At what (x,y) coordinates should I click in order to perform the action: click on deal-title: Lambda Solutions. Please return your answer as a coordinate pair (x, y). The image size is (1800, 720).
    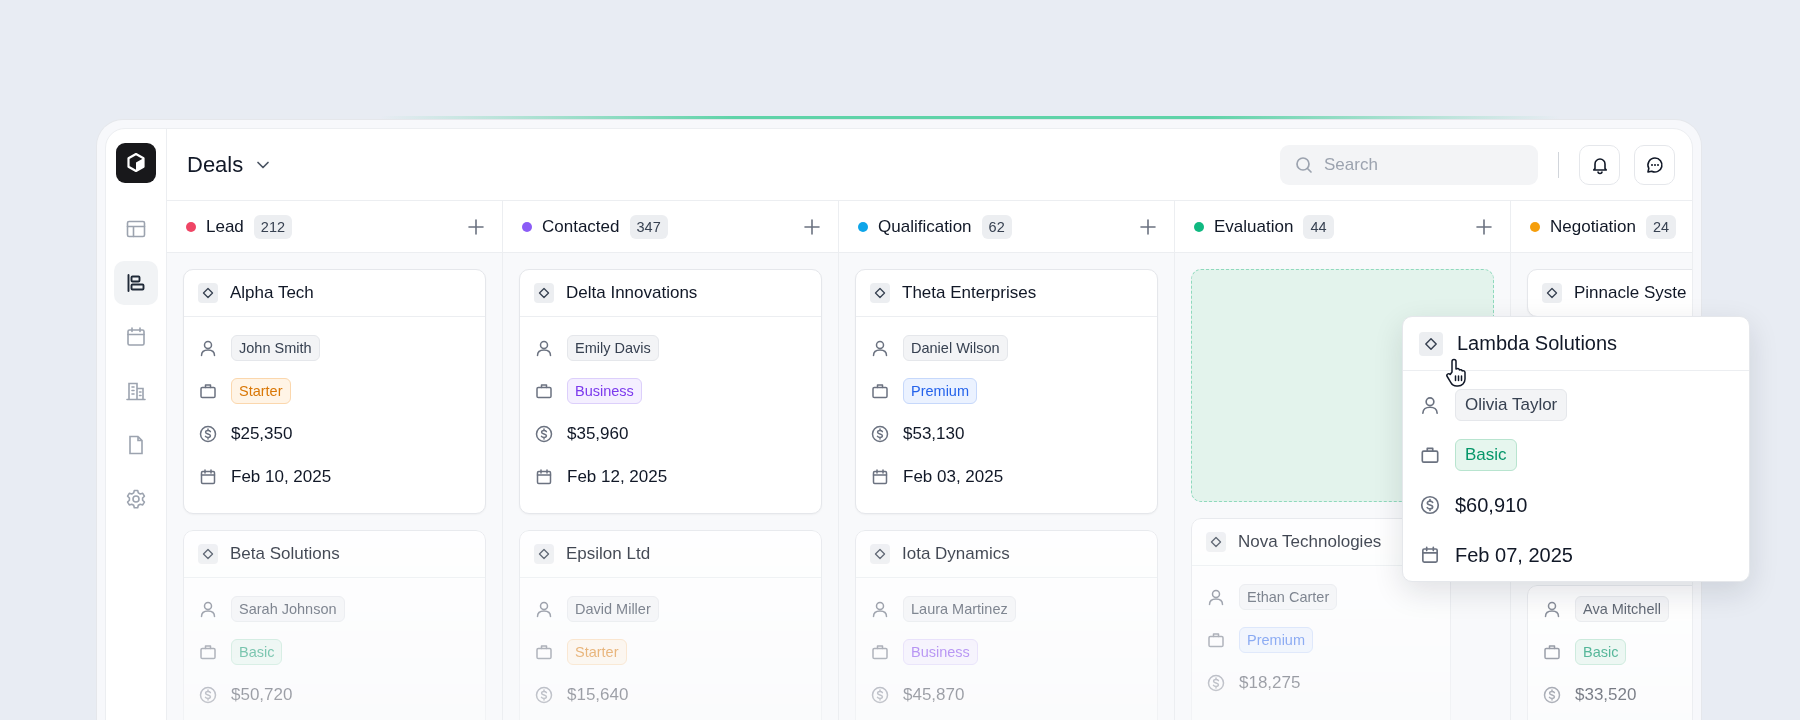
    Looking at the image, I should click on (1537, 343).